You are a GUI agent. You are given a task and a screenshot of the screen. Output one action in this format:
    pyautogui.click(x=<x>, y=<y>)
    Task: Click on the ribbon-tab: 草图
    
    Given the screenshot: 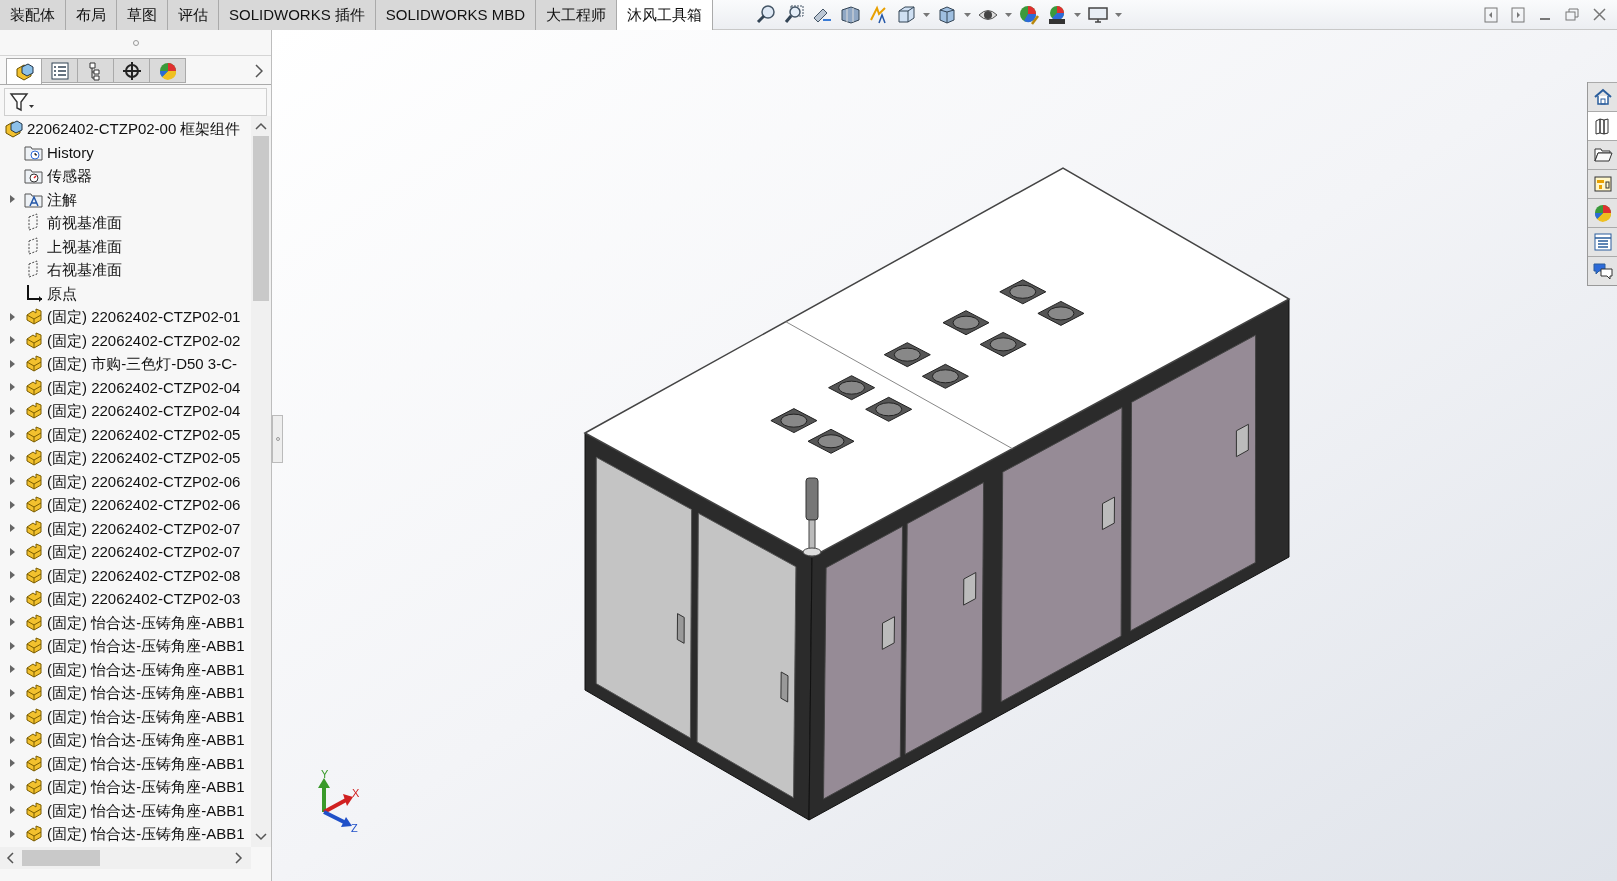 What is the action you would take?
    pyautogui.click(x=142, y=15)
    